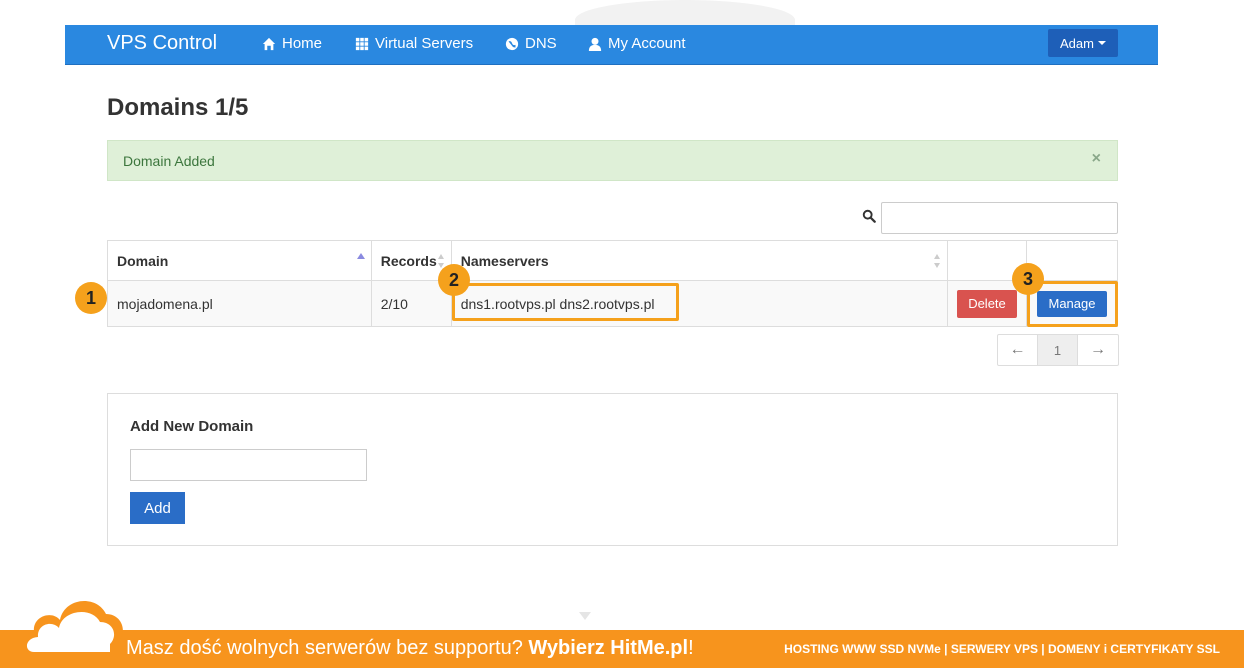 The image size is (1244, 668). What do you see at coordinates (408, 260) in the screenshot?
I see `column-header-records-label: Records` at bounding box center [408, 260].